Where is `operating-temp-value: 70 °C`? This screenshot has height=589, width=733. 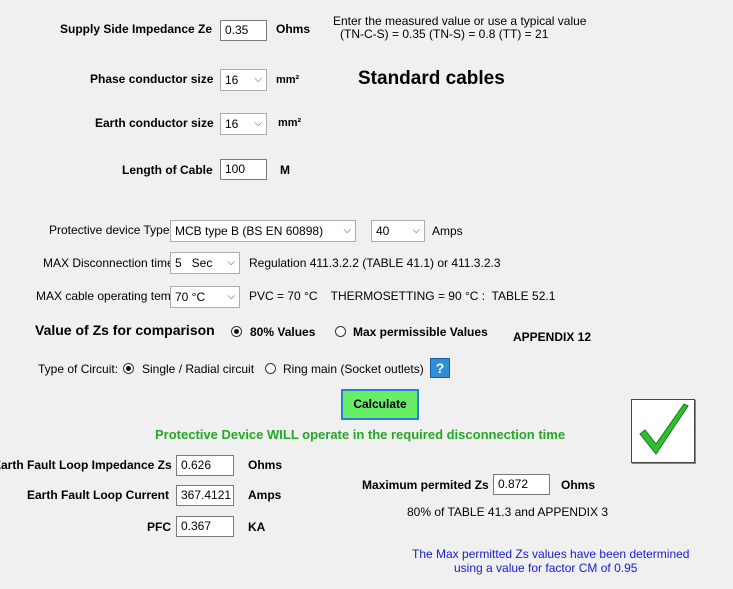
operating-temp-value: 70 °C is located at coordinates (190, 297).